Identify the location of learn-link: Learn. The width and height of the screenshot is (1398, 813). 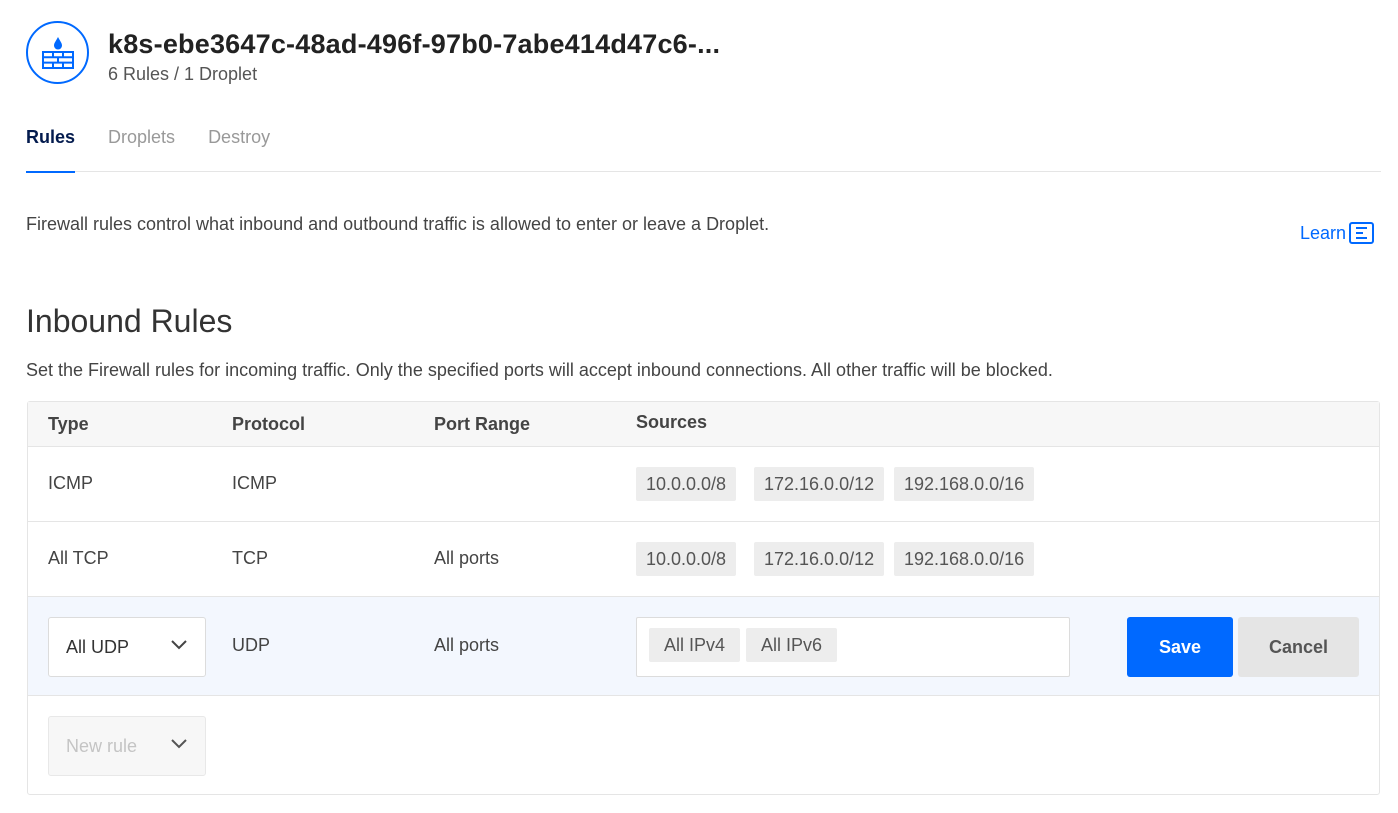
(1337, 233).